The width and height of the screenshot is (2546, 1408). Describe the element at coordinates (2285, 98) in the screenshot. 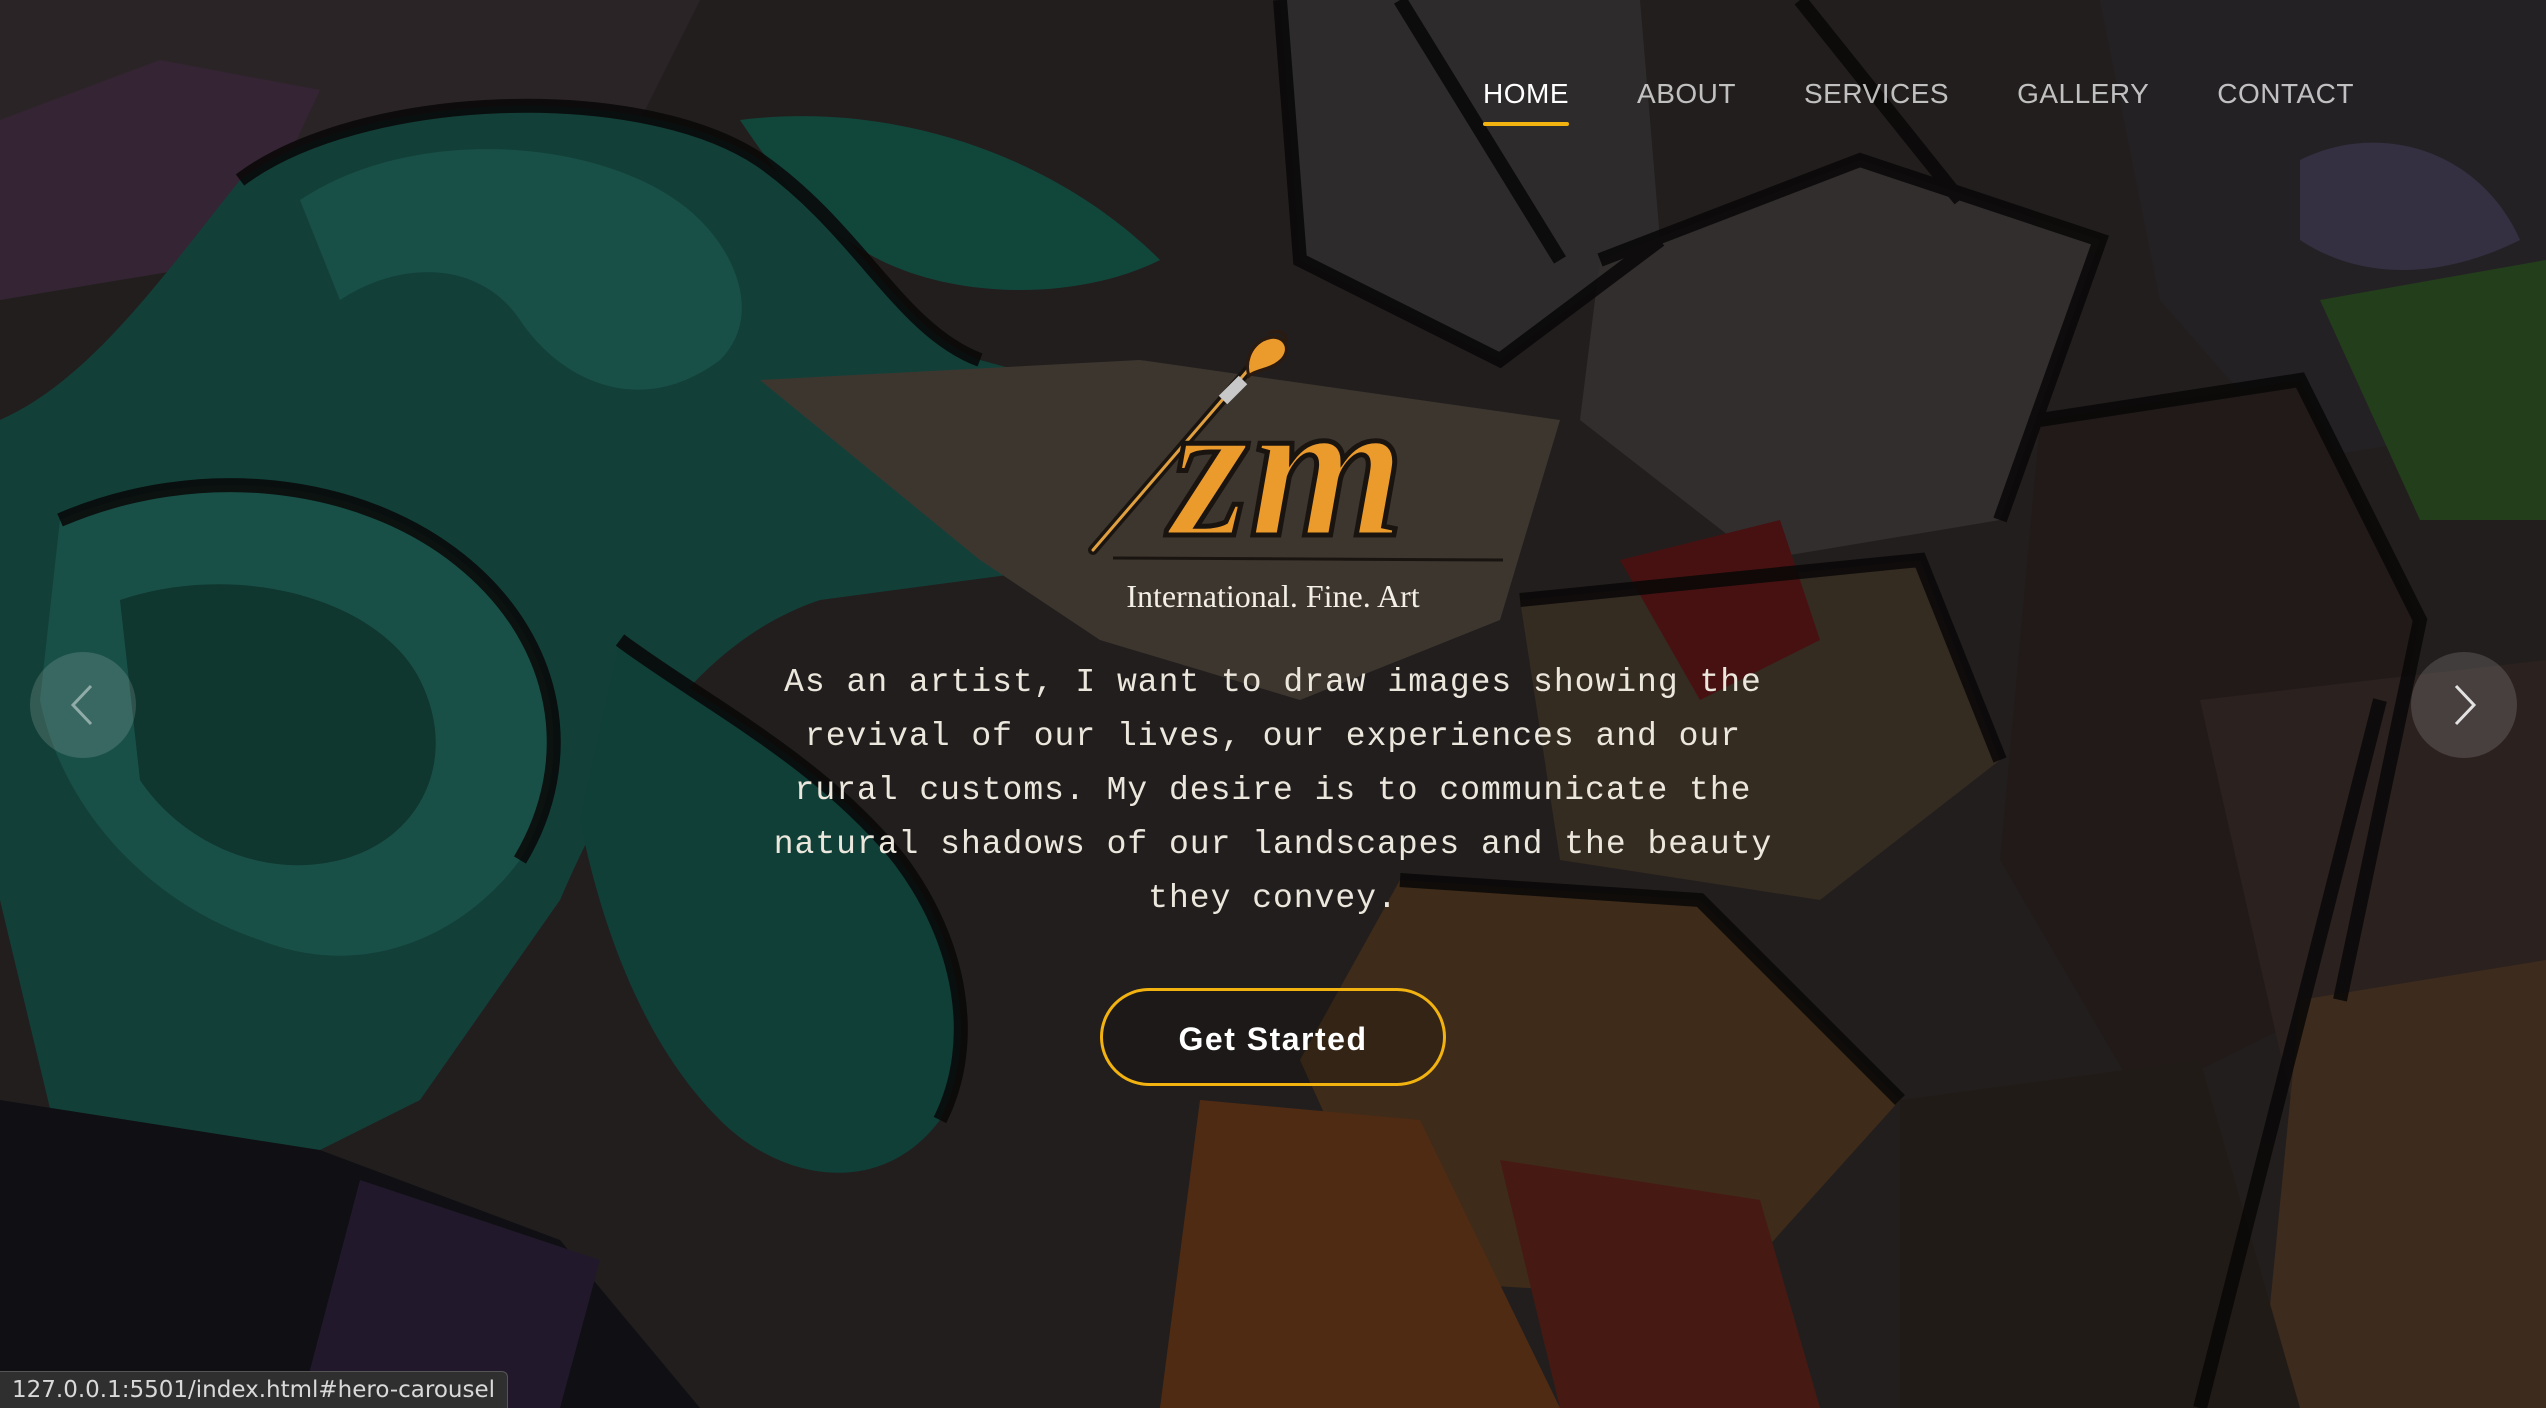

I see `nav-item-contact: CONTACT` at that location.